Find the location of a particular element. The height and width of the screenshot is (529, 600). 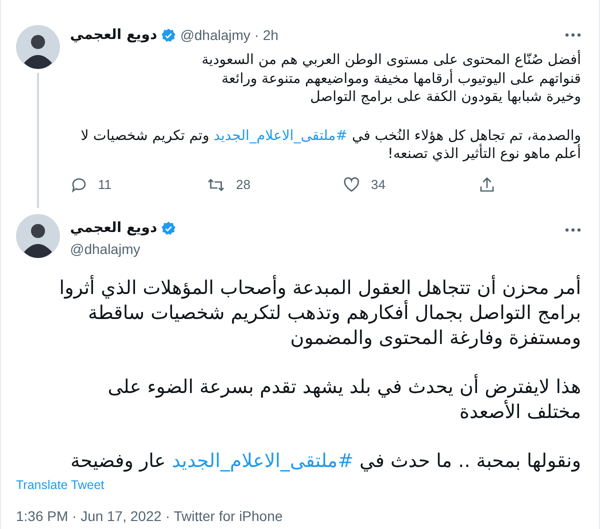

reply-icon is located at coordinates (79, 185).